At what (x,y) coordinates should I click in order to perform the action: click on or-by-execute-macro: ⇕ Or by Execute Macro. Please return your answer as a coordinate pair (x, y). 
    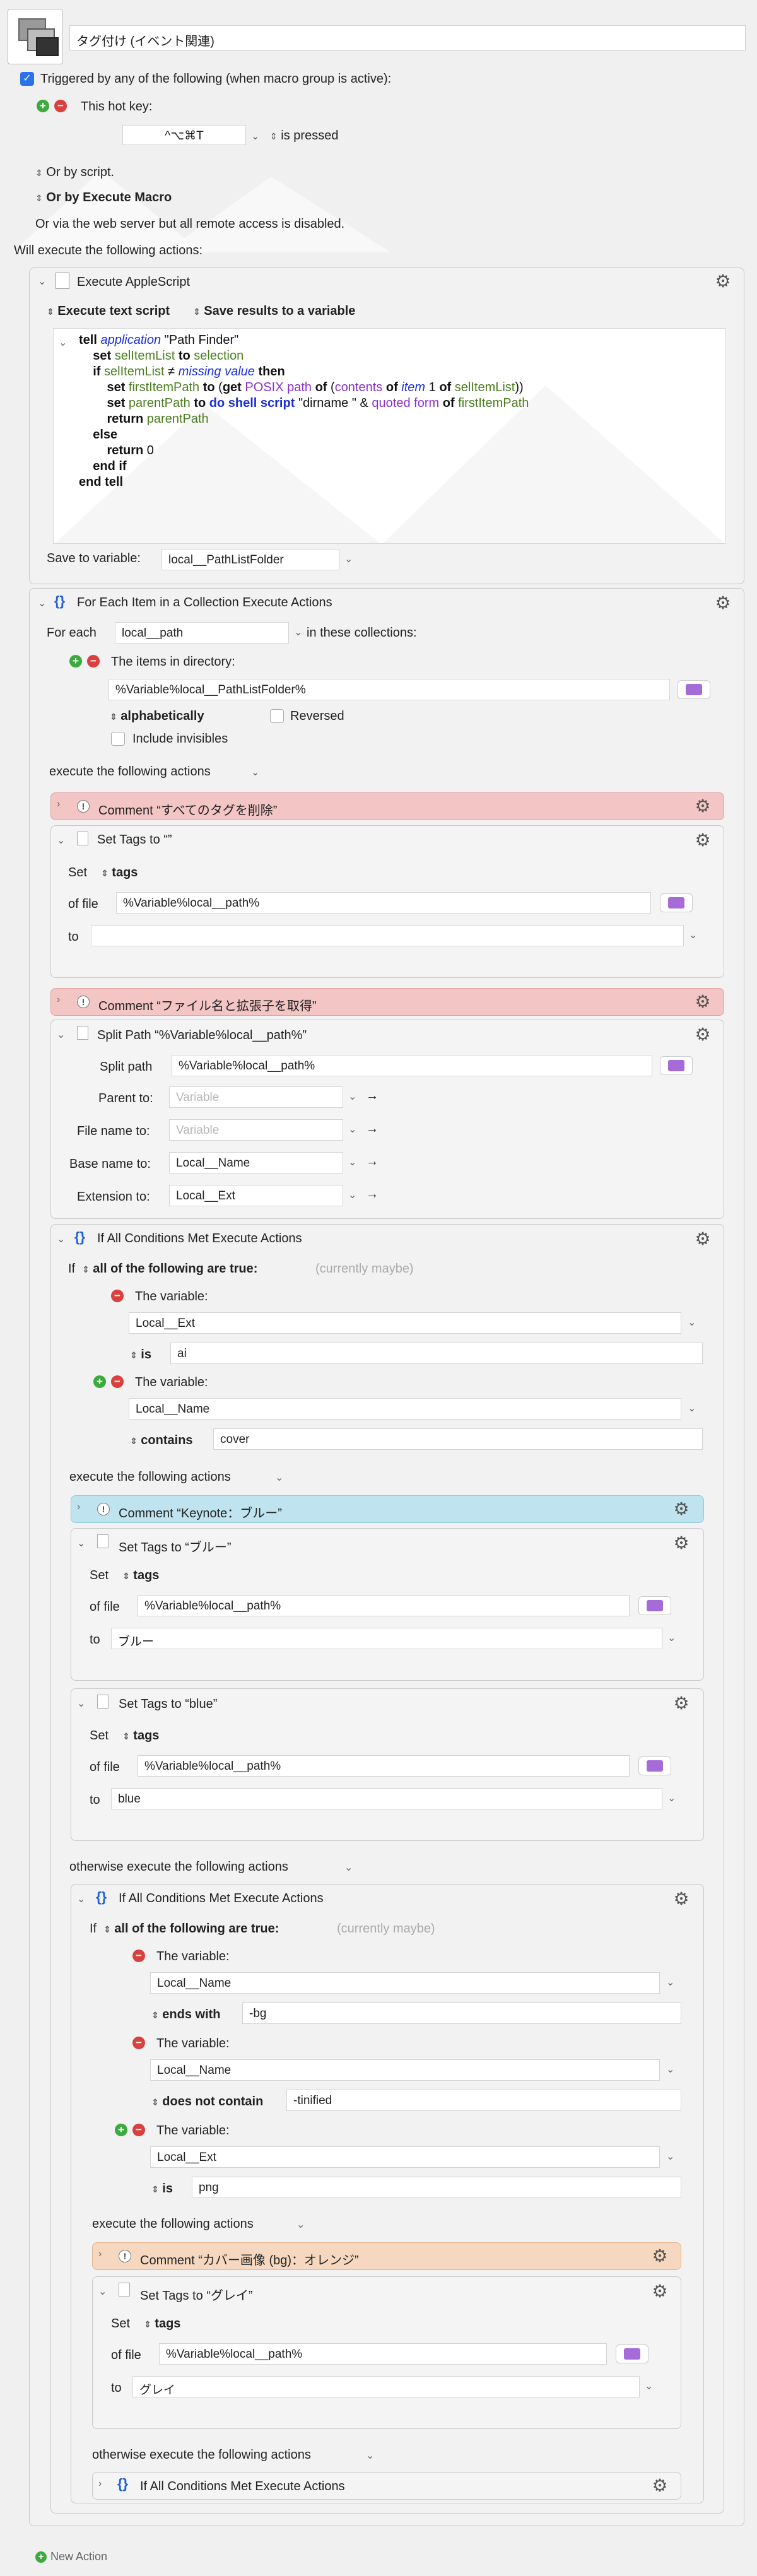
    Looking at the image, I should click on (103, 198).